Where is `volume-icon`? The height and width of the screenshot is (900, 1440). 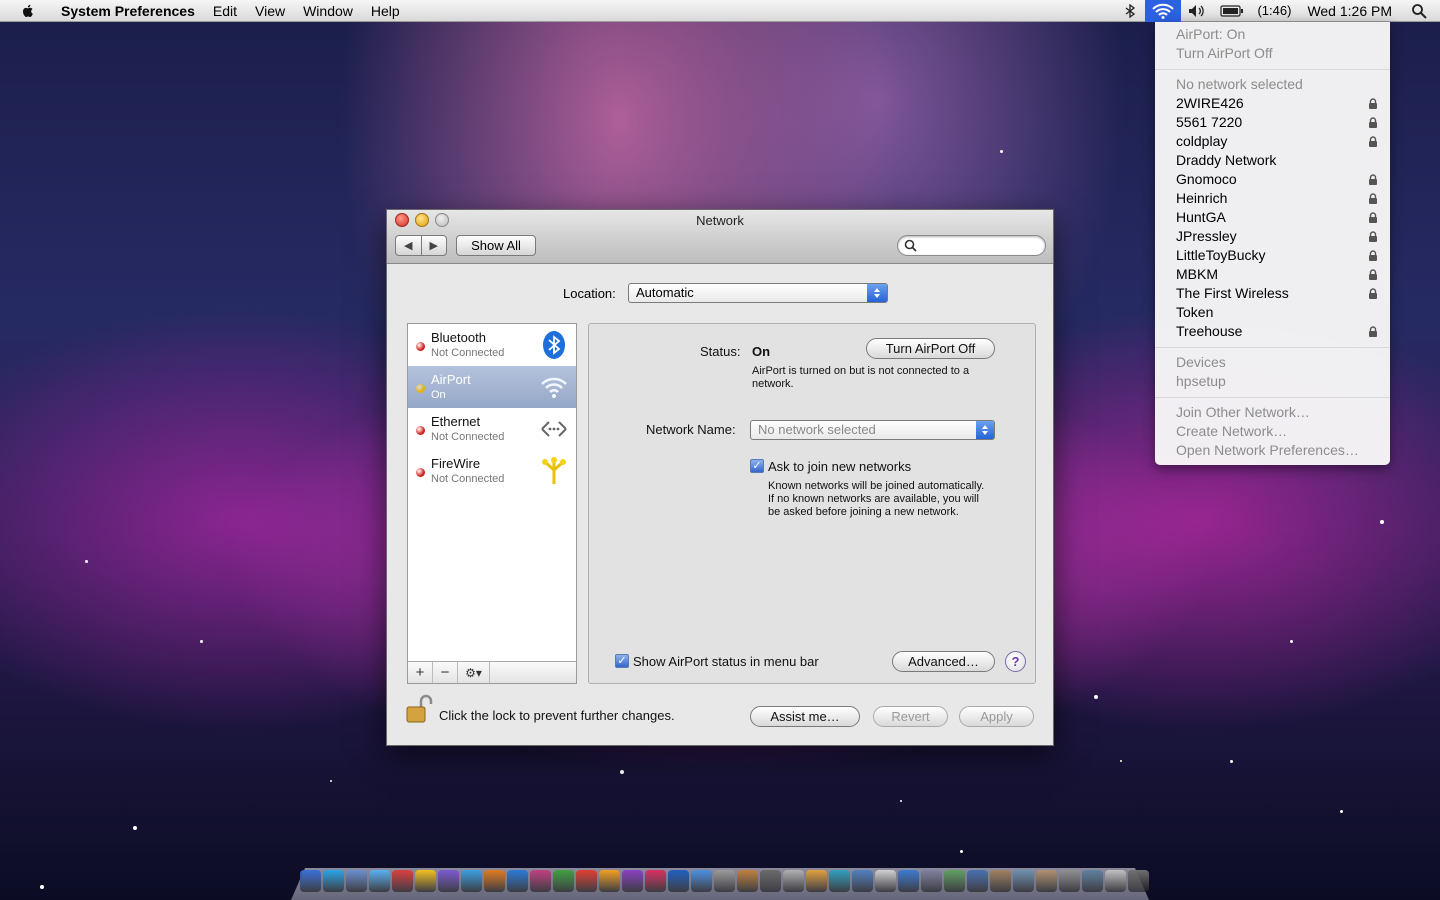 volume-icon is located at coordinates (1197, 11).